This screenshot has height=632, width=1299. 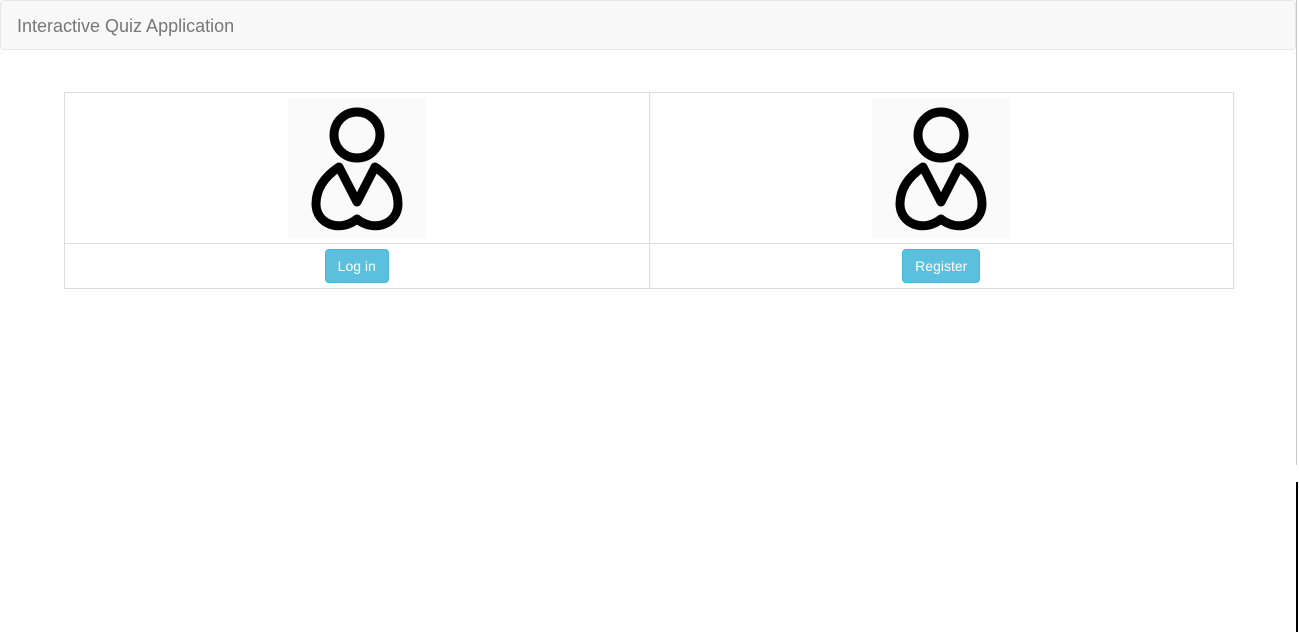 I want to click on register-icon-cell, so click(x=941, y=168).